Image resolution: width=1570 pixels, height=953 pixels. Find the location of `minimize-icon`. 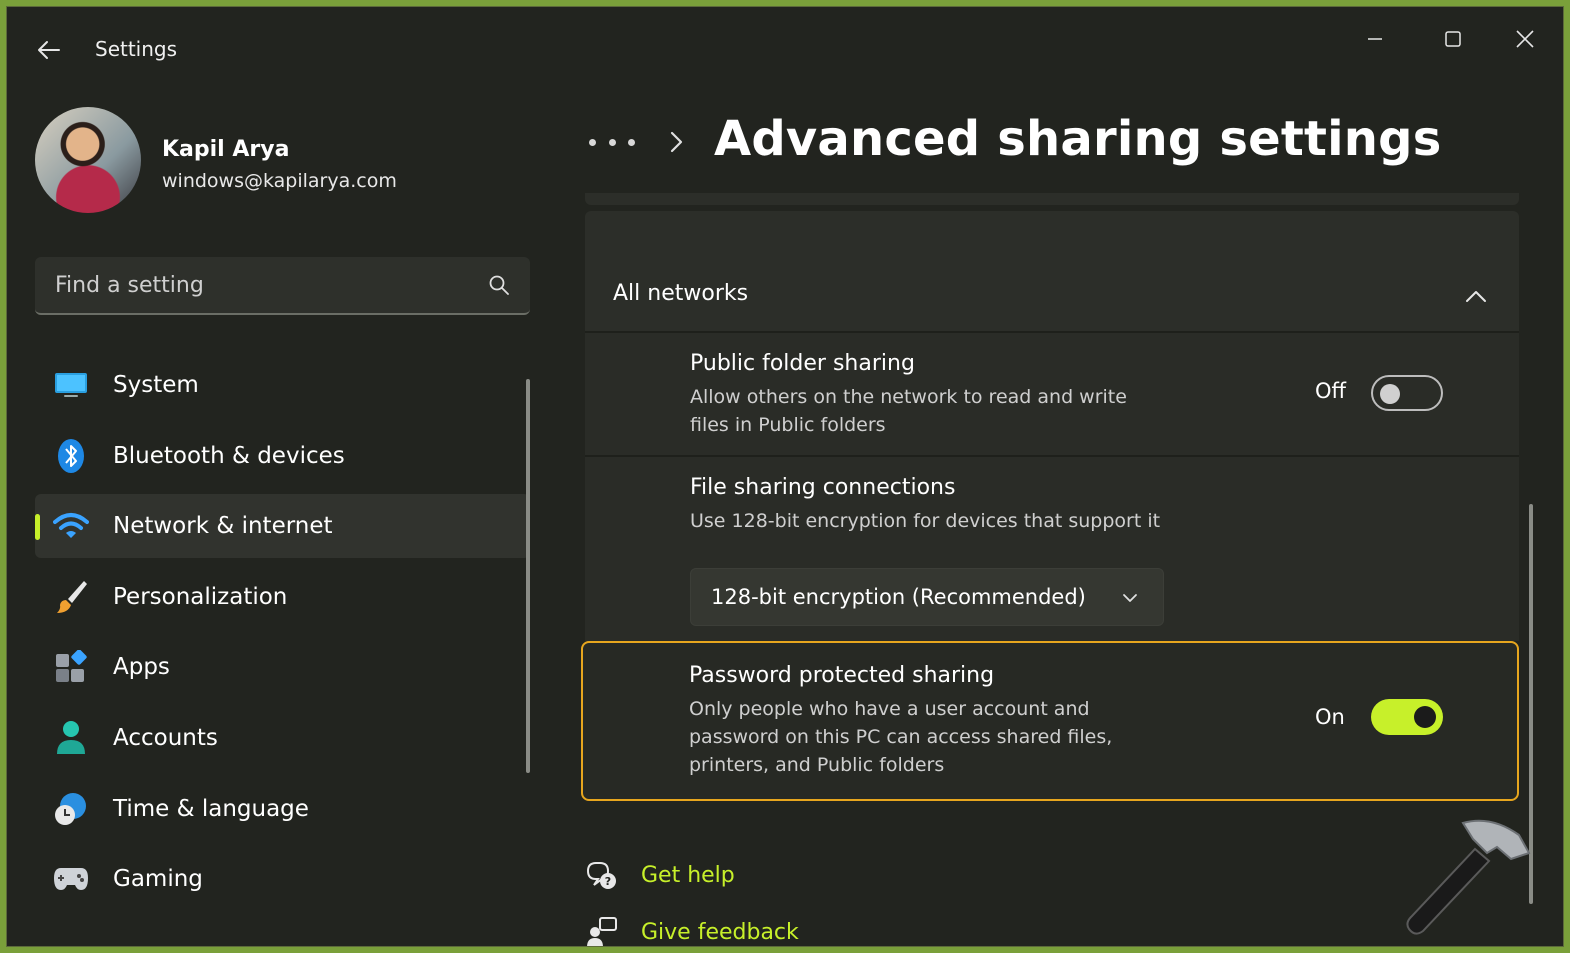

minimize-icon is located at coordinates (1375, 39).